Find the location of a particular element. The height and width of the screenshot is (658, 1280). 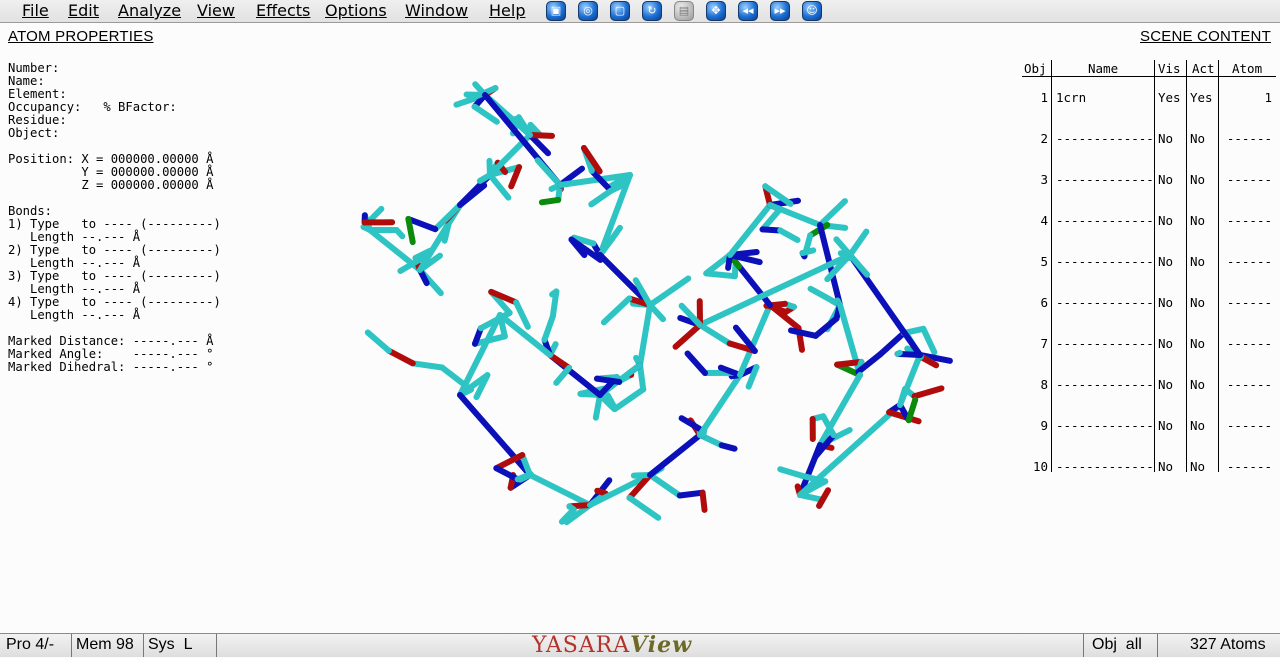

smiley-icon: ☺ is located at coordinates (812, 11).